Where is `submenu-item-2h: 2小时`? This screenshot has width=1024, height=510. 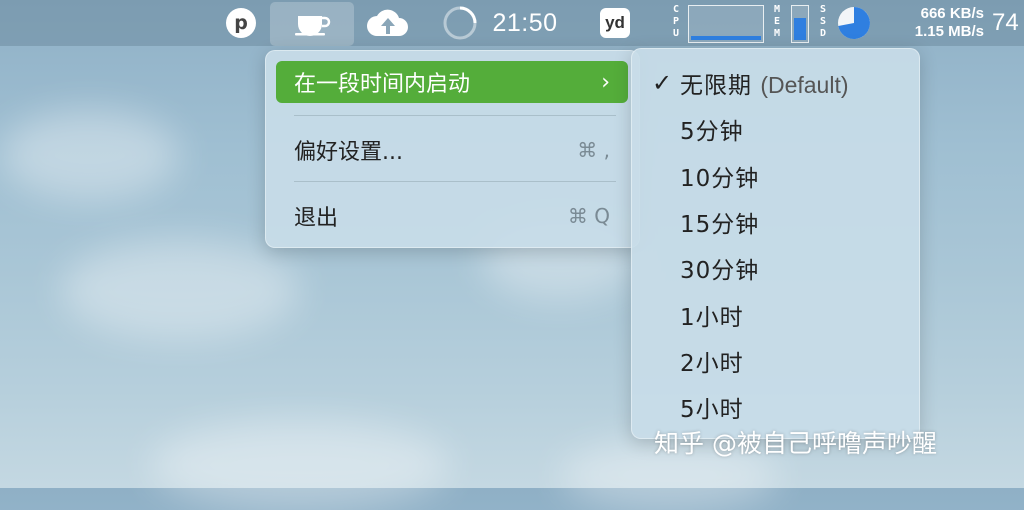
submenu-item-2h: 2小时 is located at coordinates (775, 361).